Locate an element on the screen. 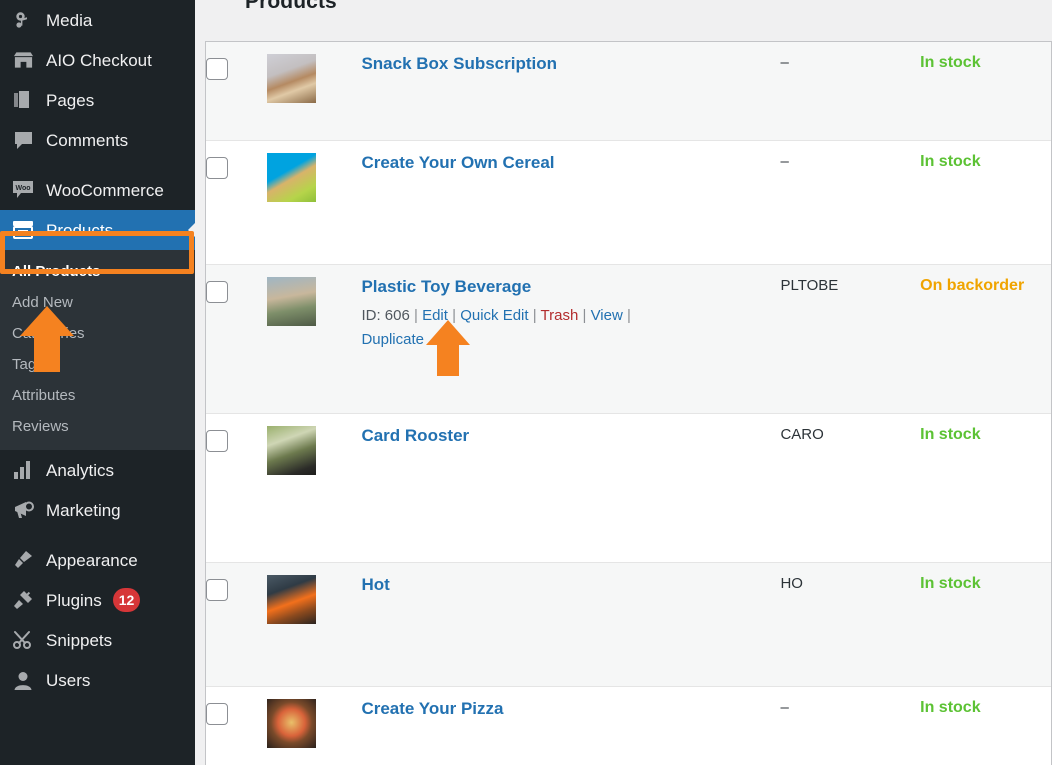  sidebar-item-analytics: Analytics is located at coordinates (97, 470).